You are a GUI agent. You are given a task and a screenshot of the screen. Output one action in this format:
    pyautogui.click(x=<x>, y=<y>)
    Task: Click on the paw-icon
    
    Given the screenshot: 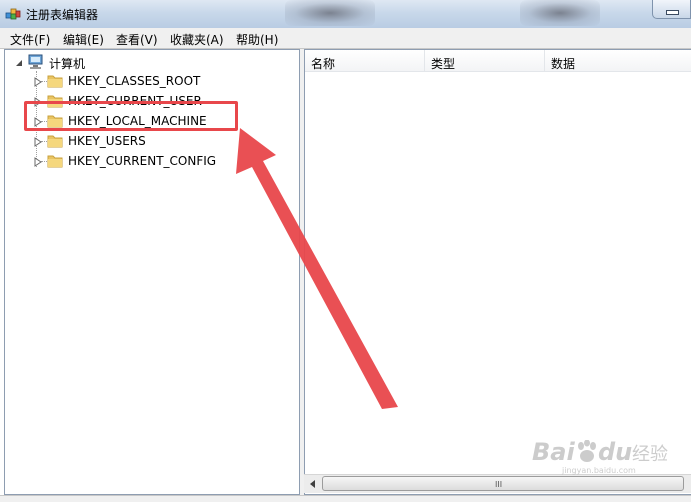 What is the action you would take?
    pyautogui.click(x=587, y=451)
    